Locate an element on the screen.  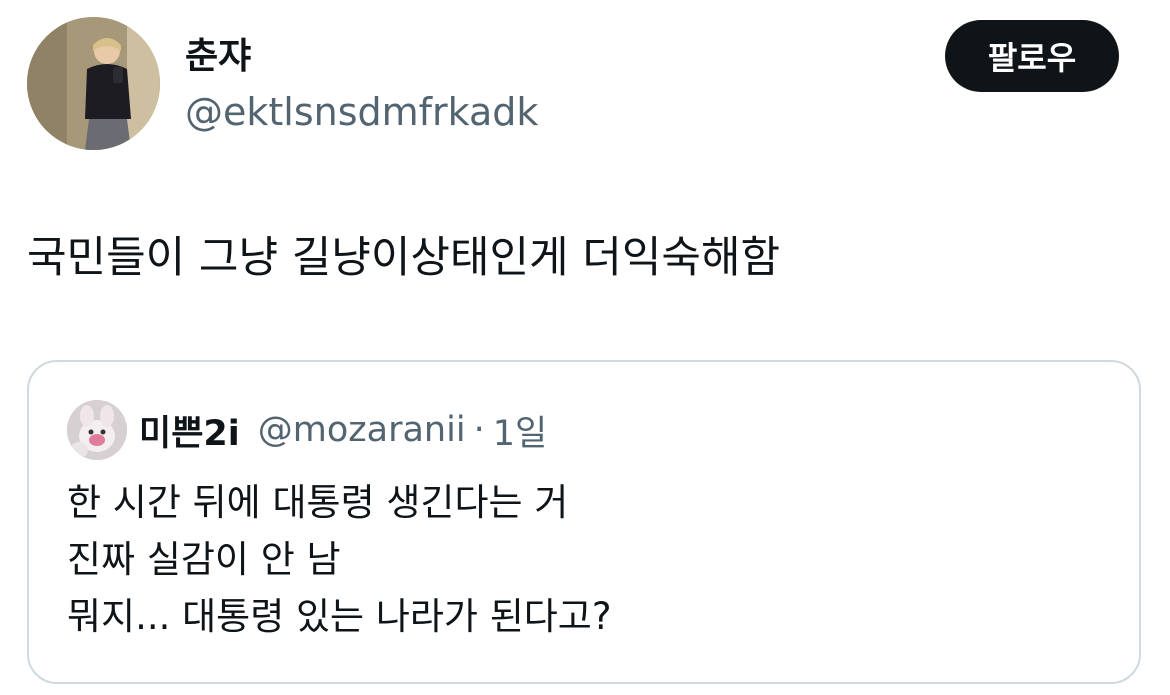
author-name: 춘쟈 is located at coordinates (218, 57).